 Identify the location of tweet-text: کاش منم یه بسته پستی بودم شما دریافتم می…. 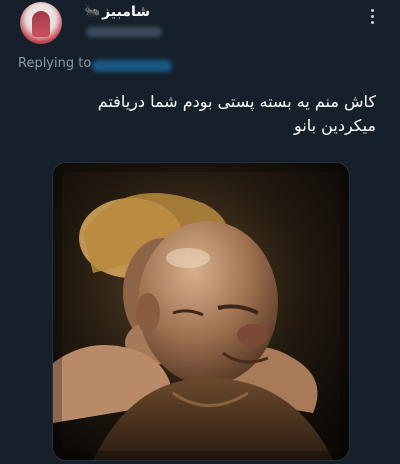
(211, 114).